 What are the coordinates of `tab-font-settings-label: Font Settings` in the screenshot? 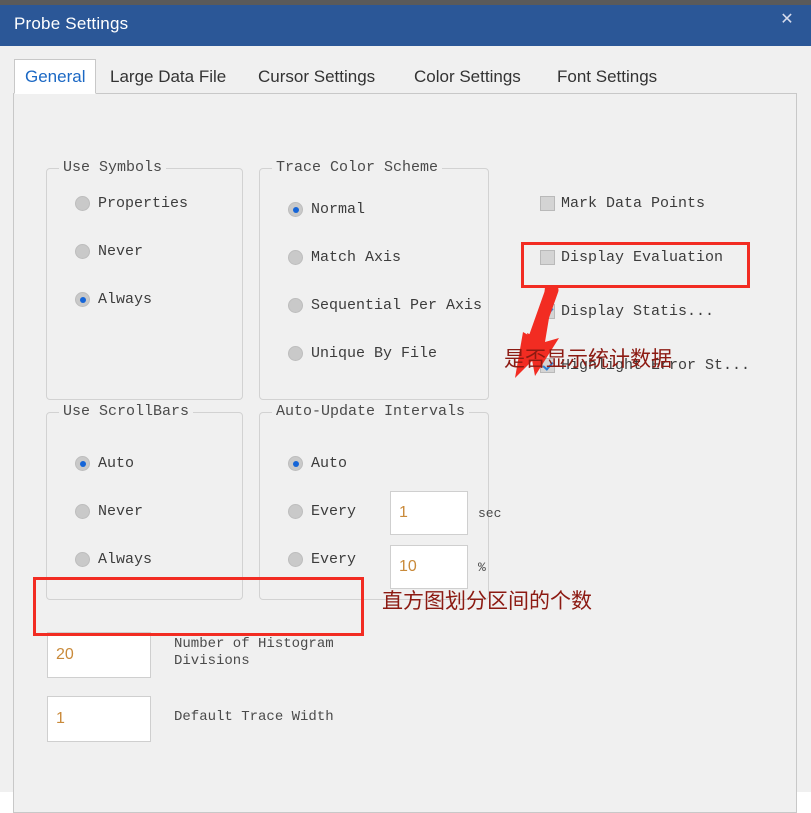 It's located at (607, 76).